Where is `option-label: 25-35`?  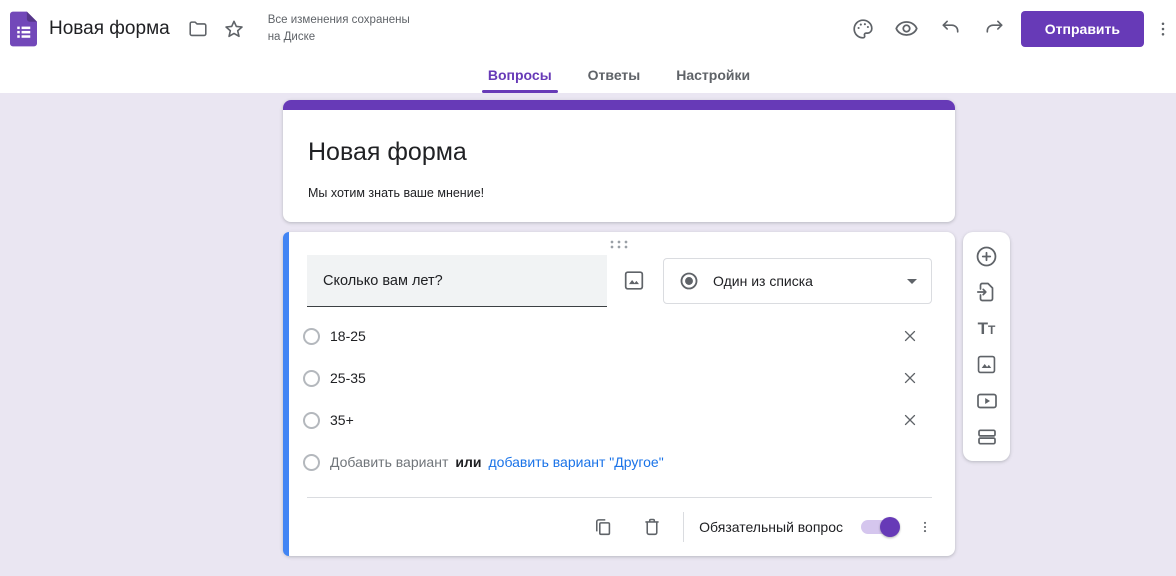
option-label: 25-35 is located at coordinates (615, 378).